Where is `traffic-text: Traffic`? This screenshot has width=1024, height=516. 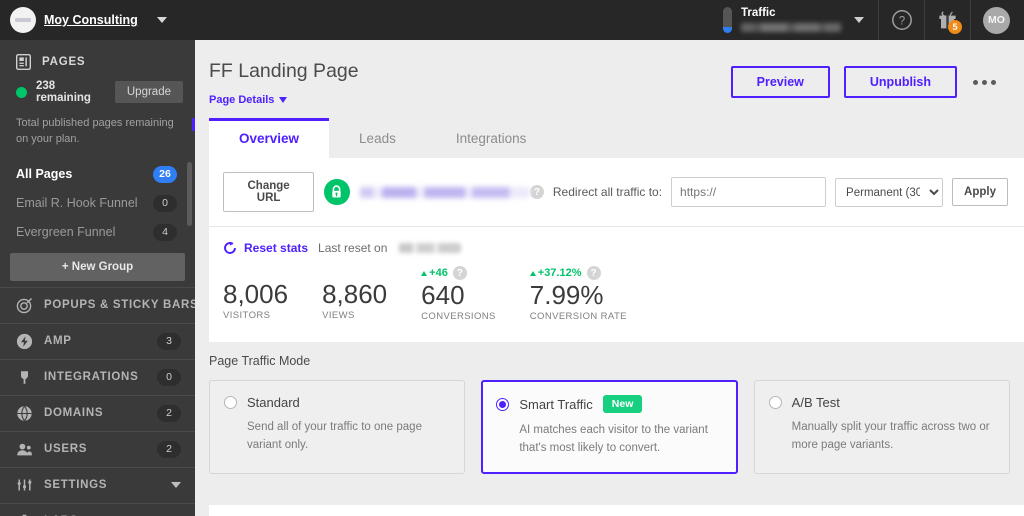 traffic-text: Traffic is located at coordinates (791, 20).